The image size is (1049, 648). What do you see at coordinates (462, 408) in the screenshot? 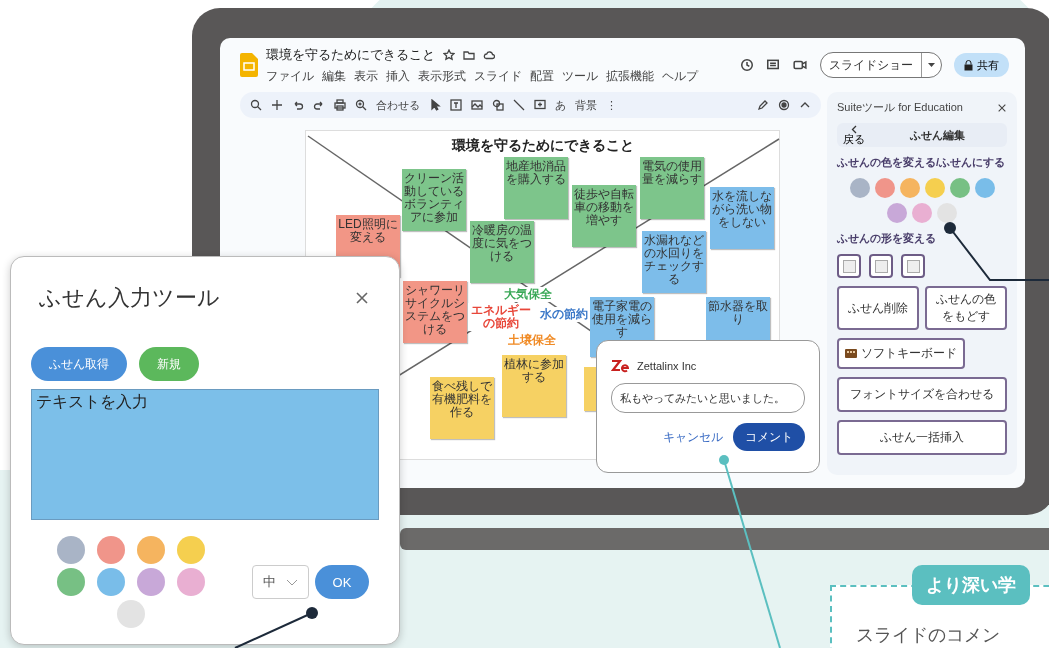
I see `sticky-note: 食べ残しで有機肥料を作る` at bounding box center [462, 408].